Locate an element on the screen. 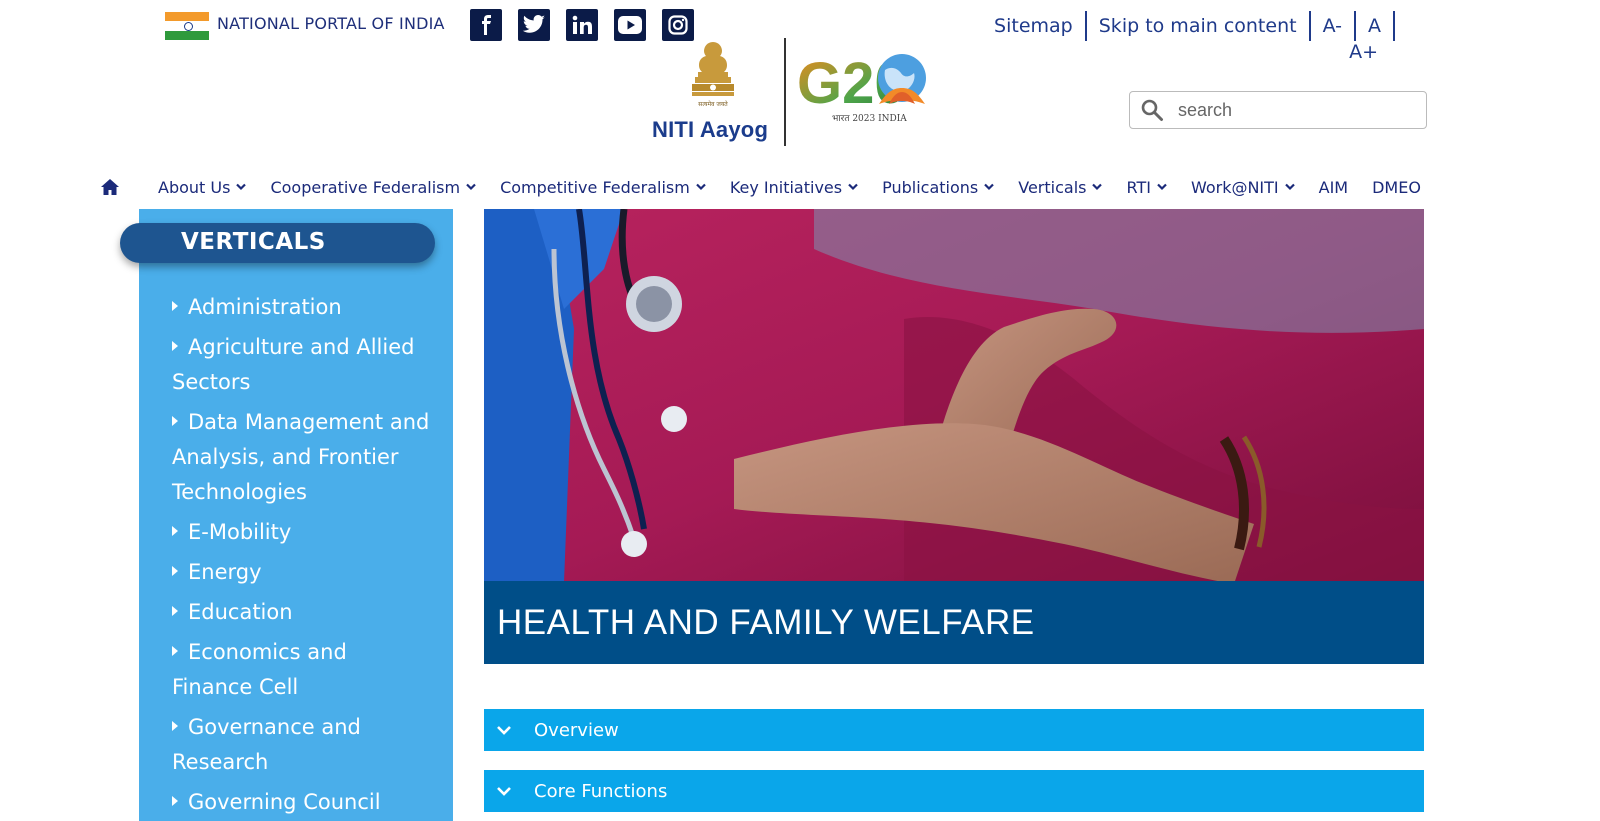  search-box is located at coordinates (1278, 110).